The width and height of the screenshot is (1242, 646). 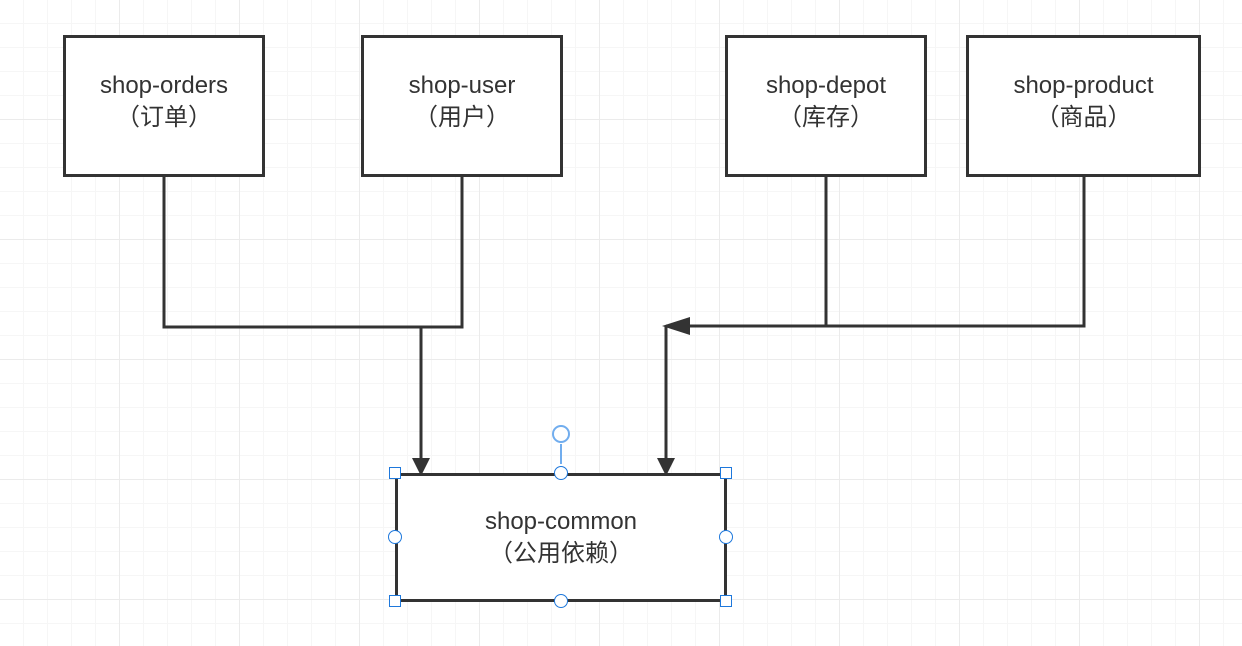 I want to click on resize-handle-bottom, so click(x=561, y=601).